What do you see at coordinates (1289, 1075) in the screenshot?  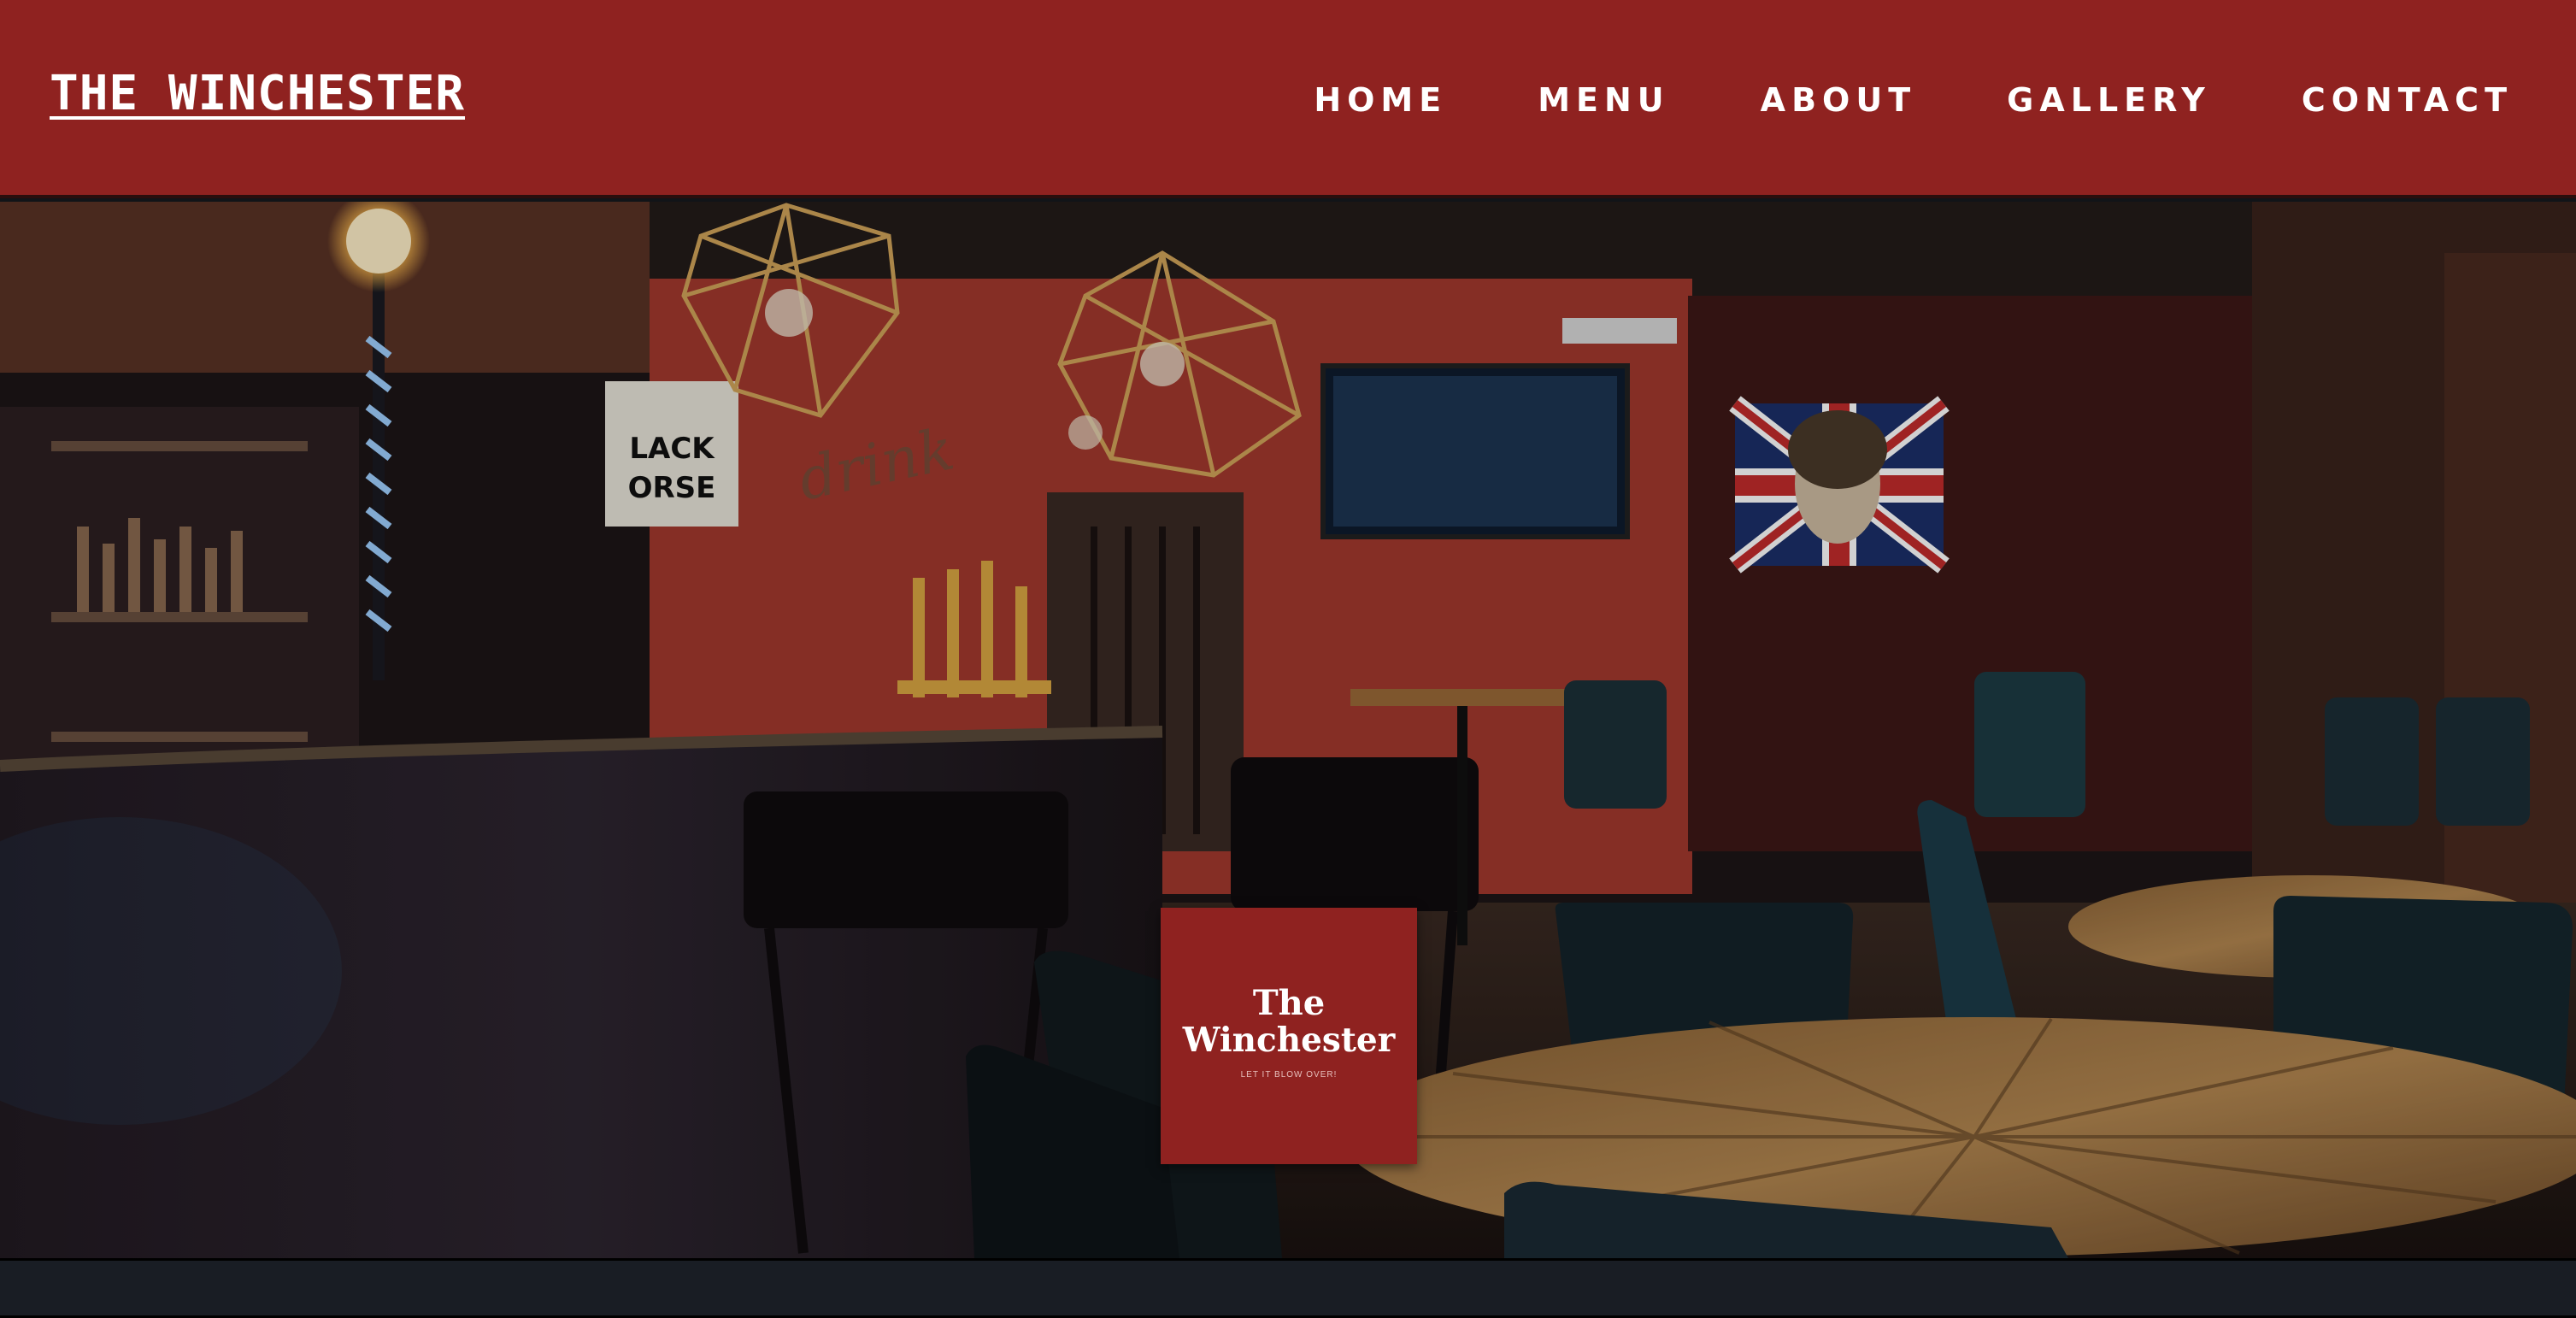 I see `badge-tagline: LET IT BLOW OVER!` at bounding box center [1289, 1075].